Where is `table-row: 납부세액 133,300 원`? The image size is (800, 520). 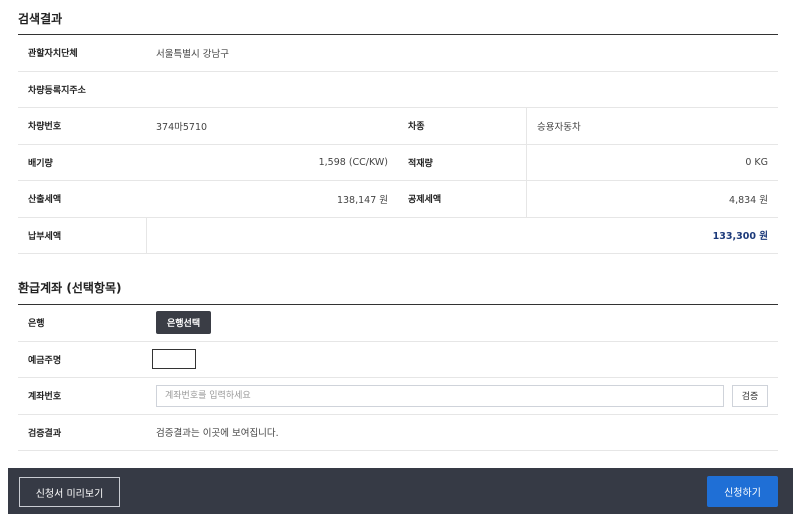
table-row: 납부세액 133,300 원 is located at coordinates (398, 235).